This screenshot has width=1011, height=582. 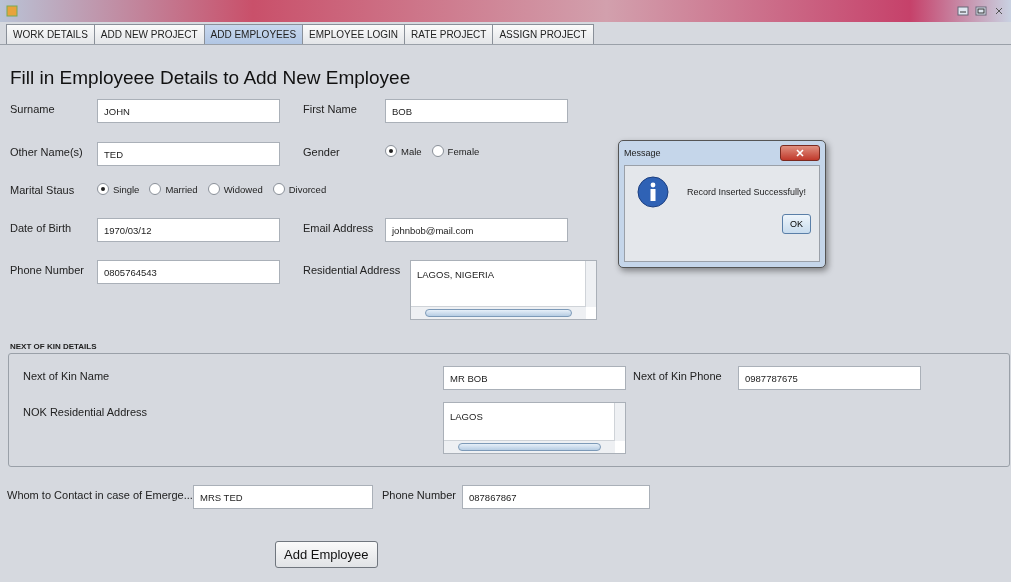 I want to click on text-field: johnbob@mail.com, so click(x=476, y=230).